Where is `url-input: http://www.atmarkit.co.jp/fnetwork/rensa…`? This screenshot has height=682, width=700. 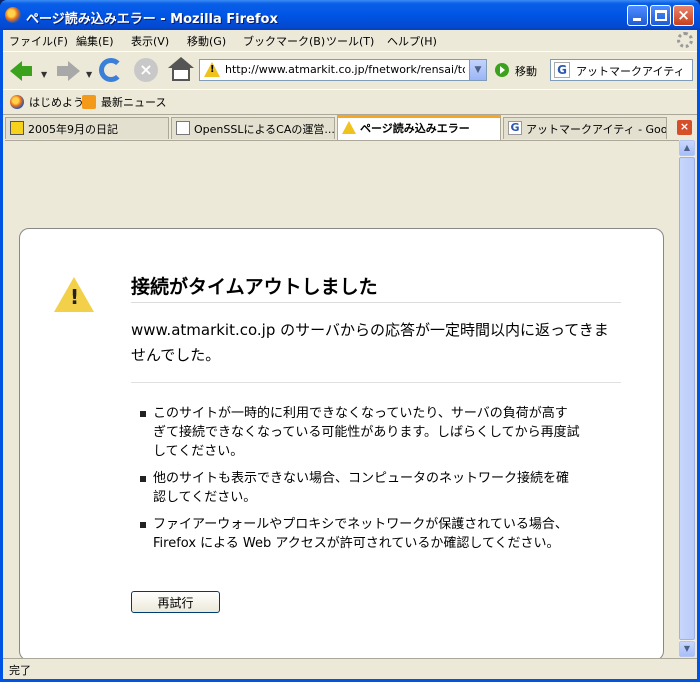 url-input: http://www.atmarkit.co.jp/fnetwork/rensa… is located at coordinates (345, 69).